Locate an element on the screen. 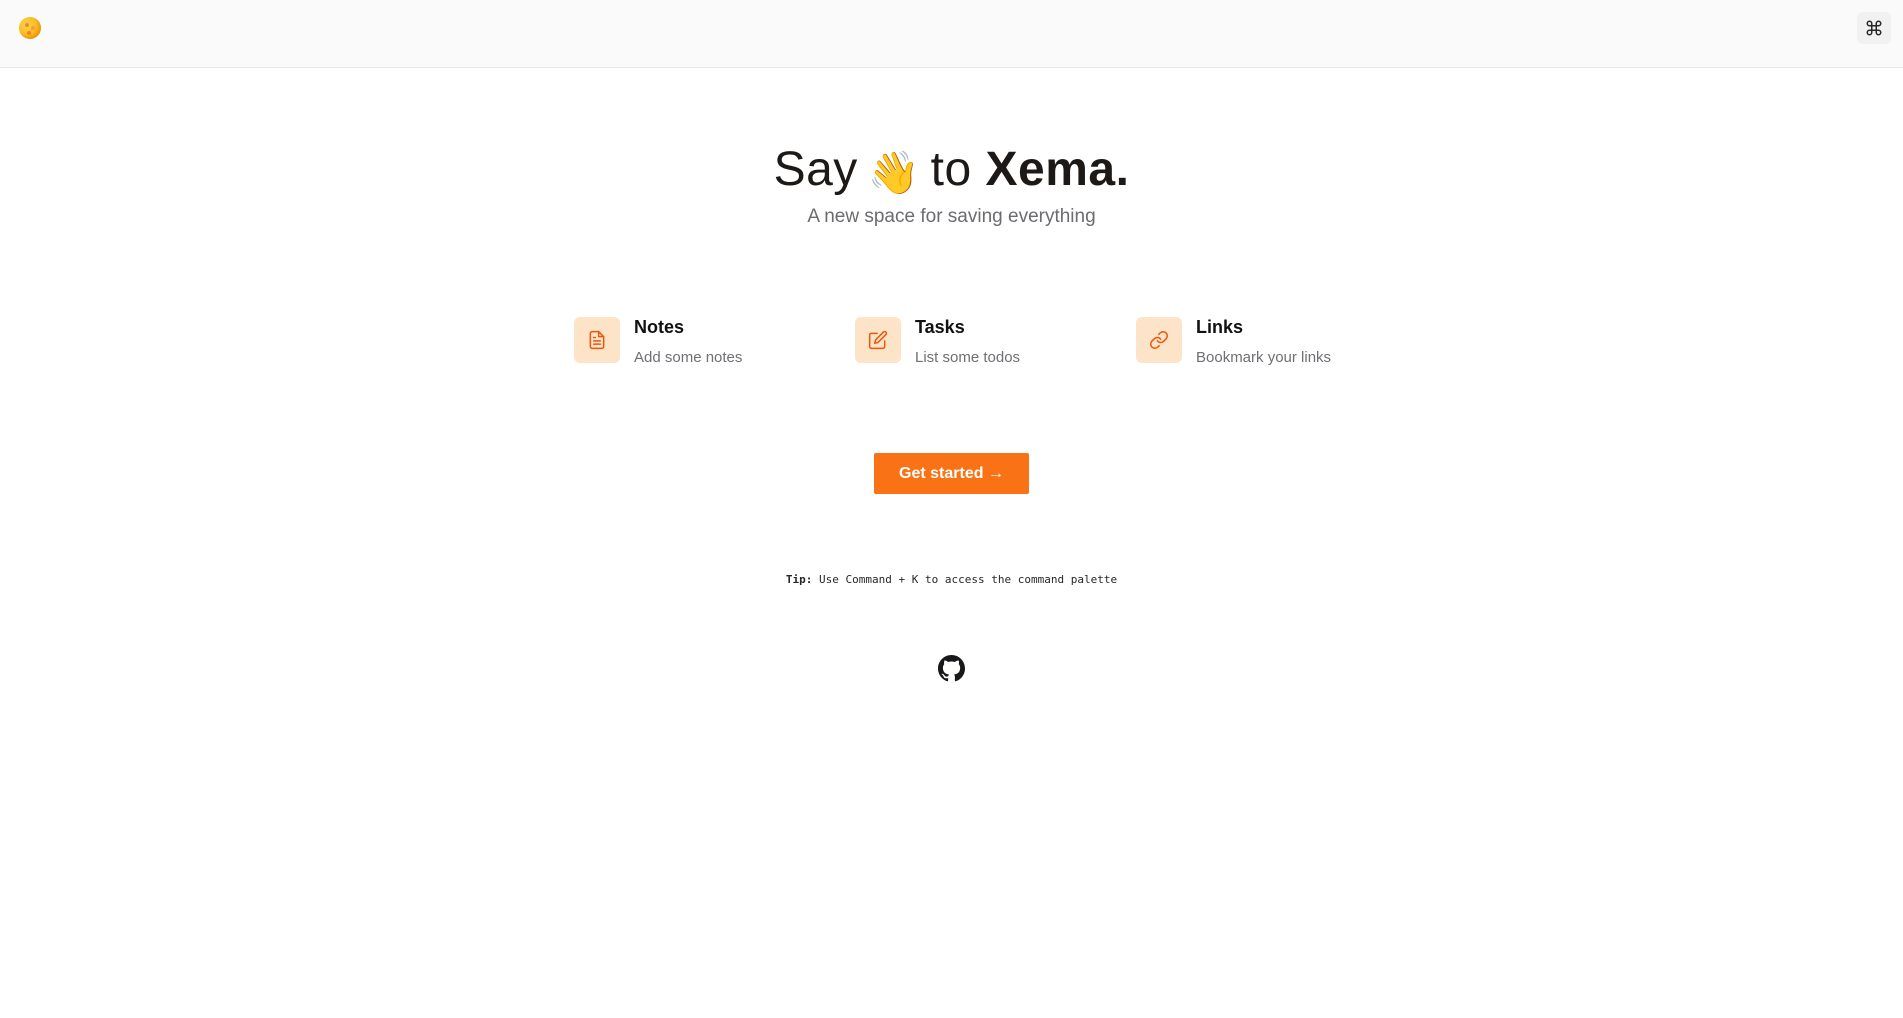 The image size is (1903, 1018). github-icon is located at coordinates (951, 668).